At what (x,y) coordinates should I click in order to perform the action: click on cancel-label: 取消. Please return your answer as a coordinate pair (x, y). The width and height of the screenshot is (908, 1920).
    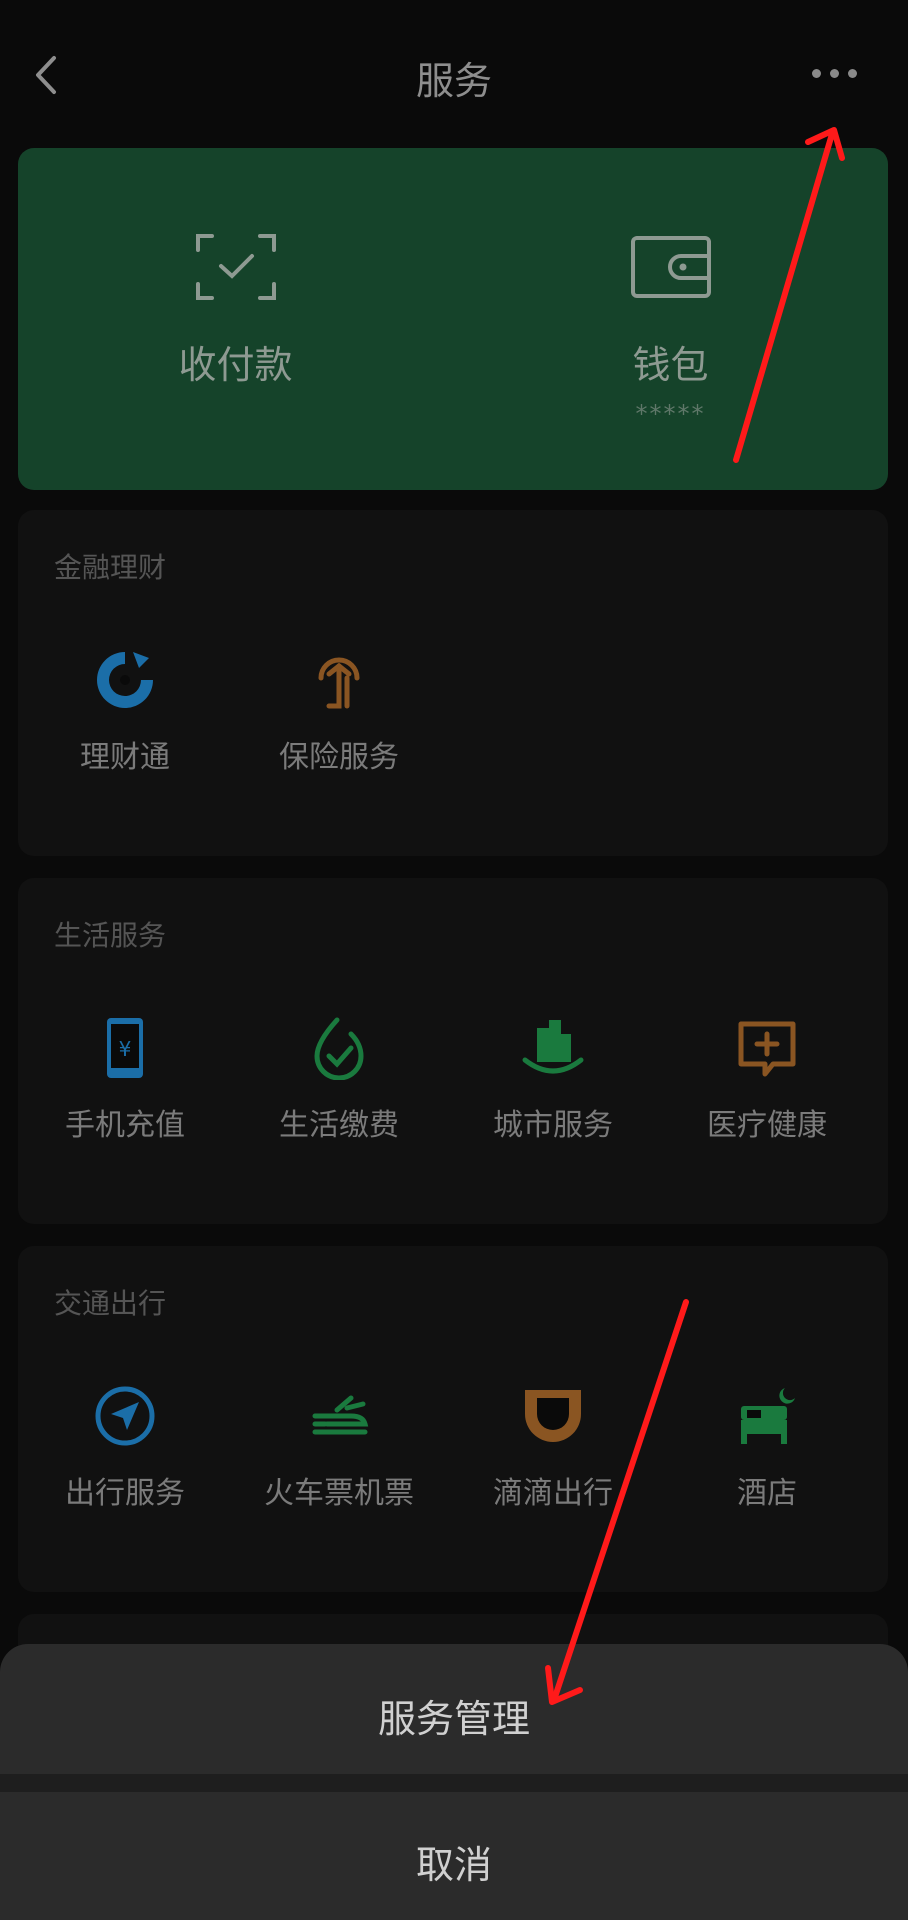
    Looking at the image, I should click on (453, 1865).